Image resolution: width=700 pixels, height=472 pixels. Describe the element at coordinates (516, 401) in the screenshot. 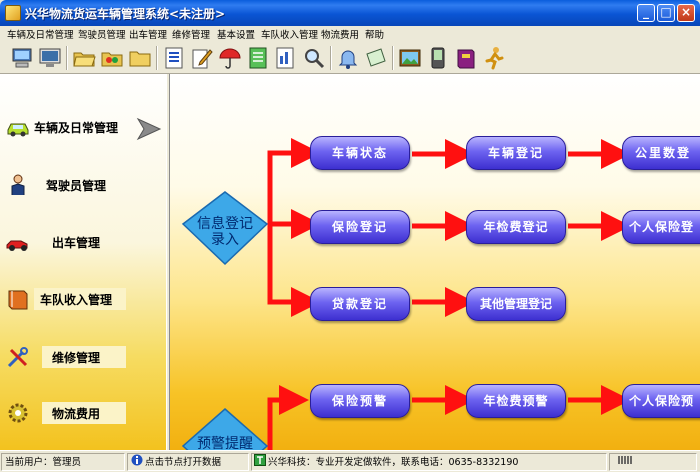

I see `node-inspection-fee-warning: 年检费预警` at that location.